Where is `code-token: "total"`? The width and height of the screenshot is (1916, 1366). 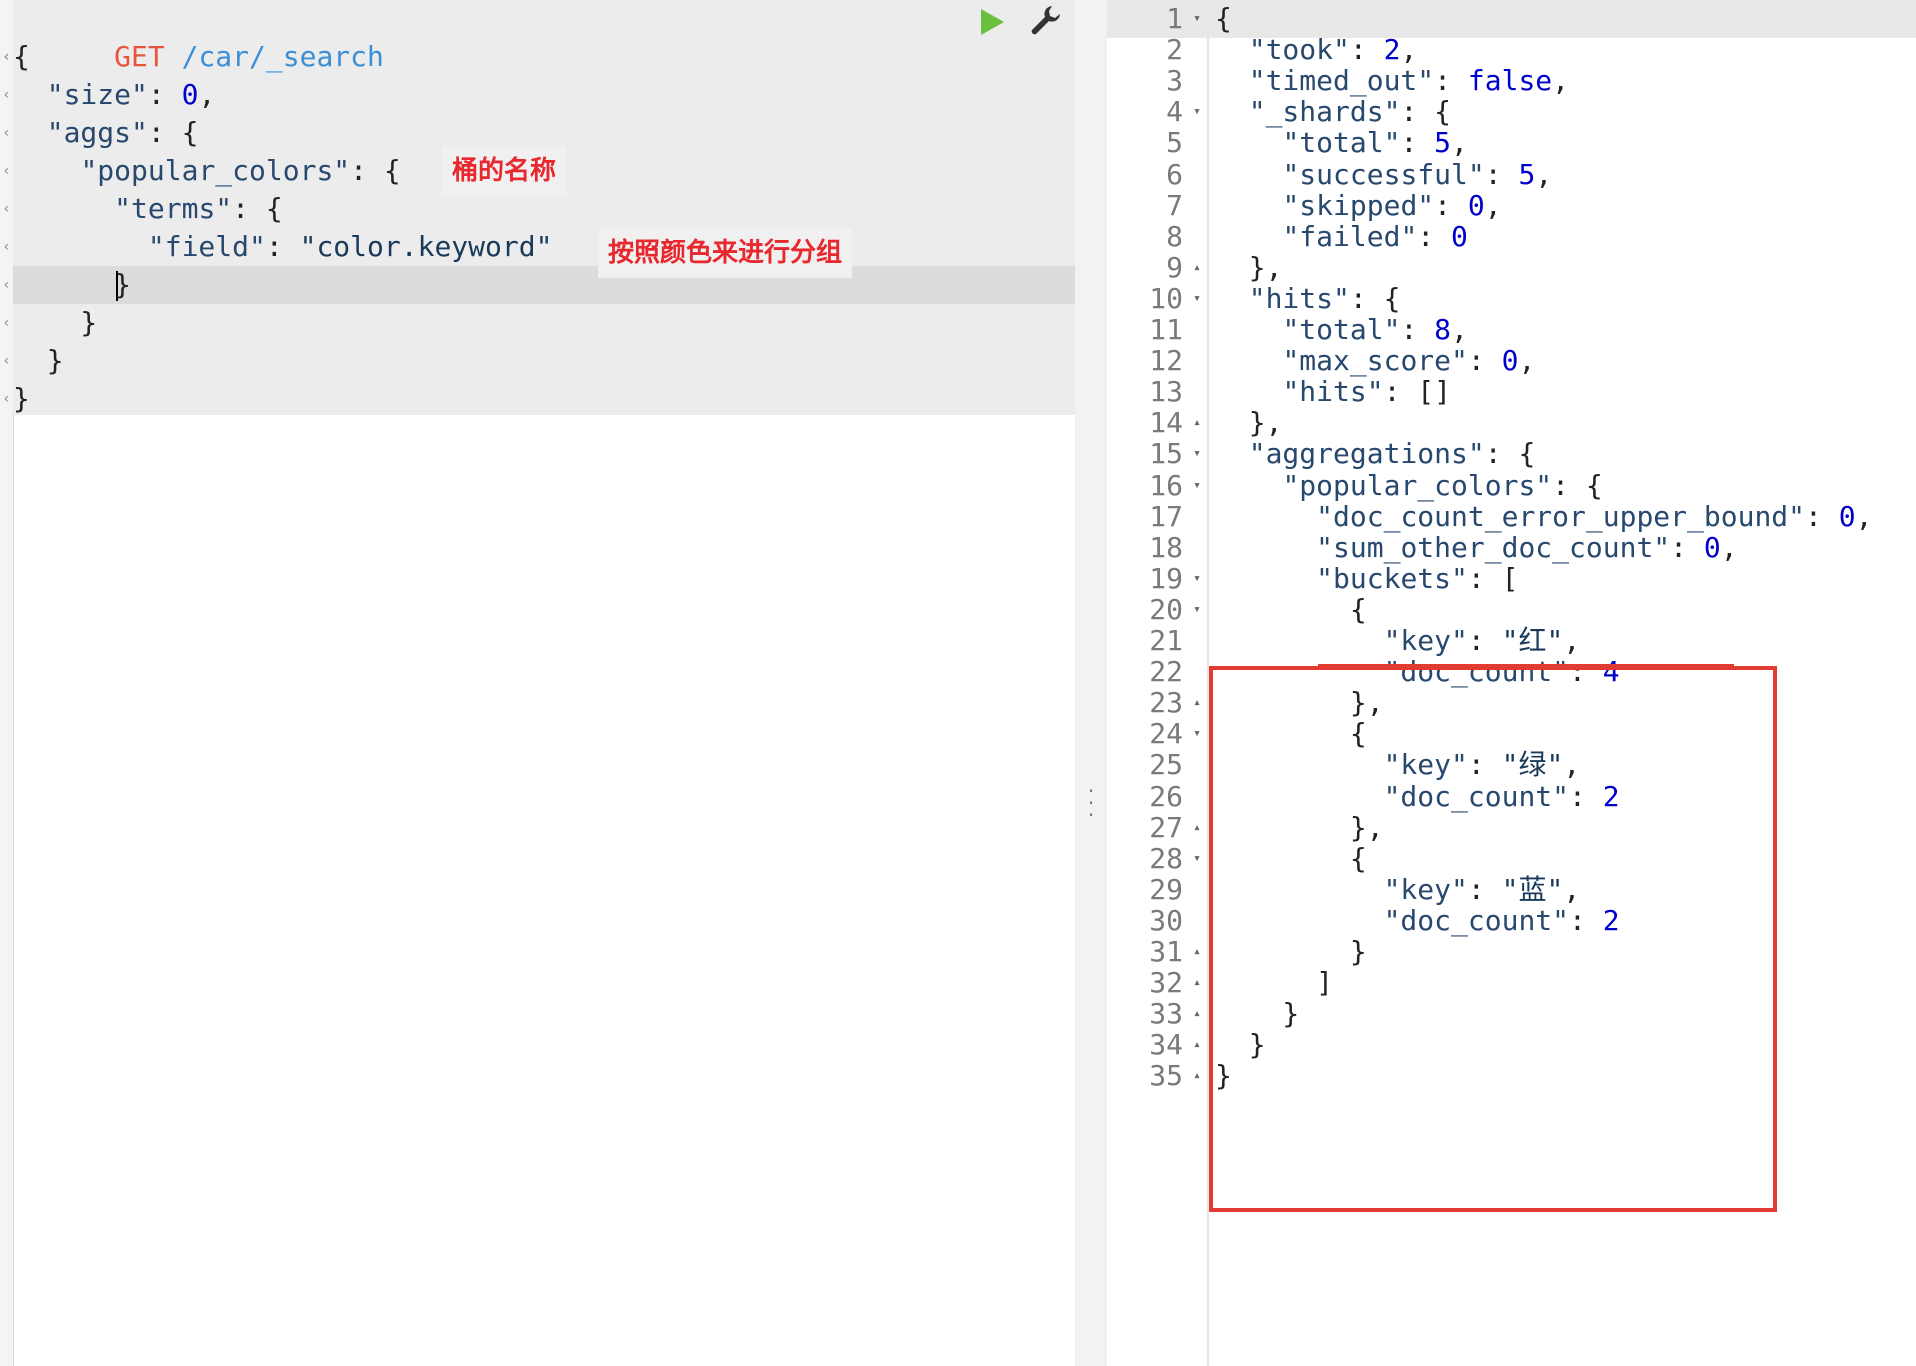 code-token: "total" is located at coordinates (1341, 329).